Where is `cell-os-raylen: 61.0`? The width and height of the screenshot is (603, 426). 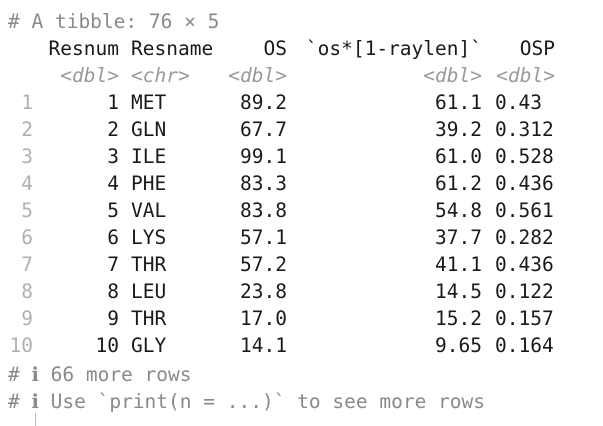 cell-os-raylen: 61.0 is located at coordinates (458, 156).